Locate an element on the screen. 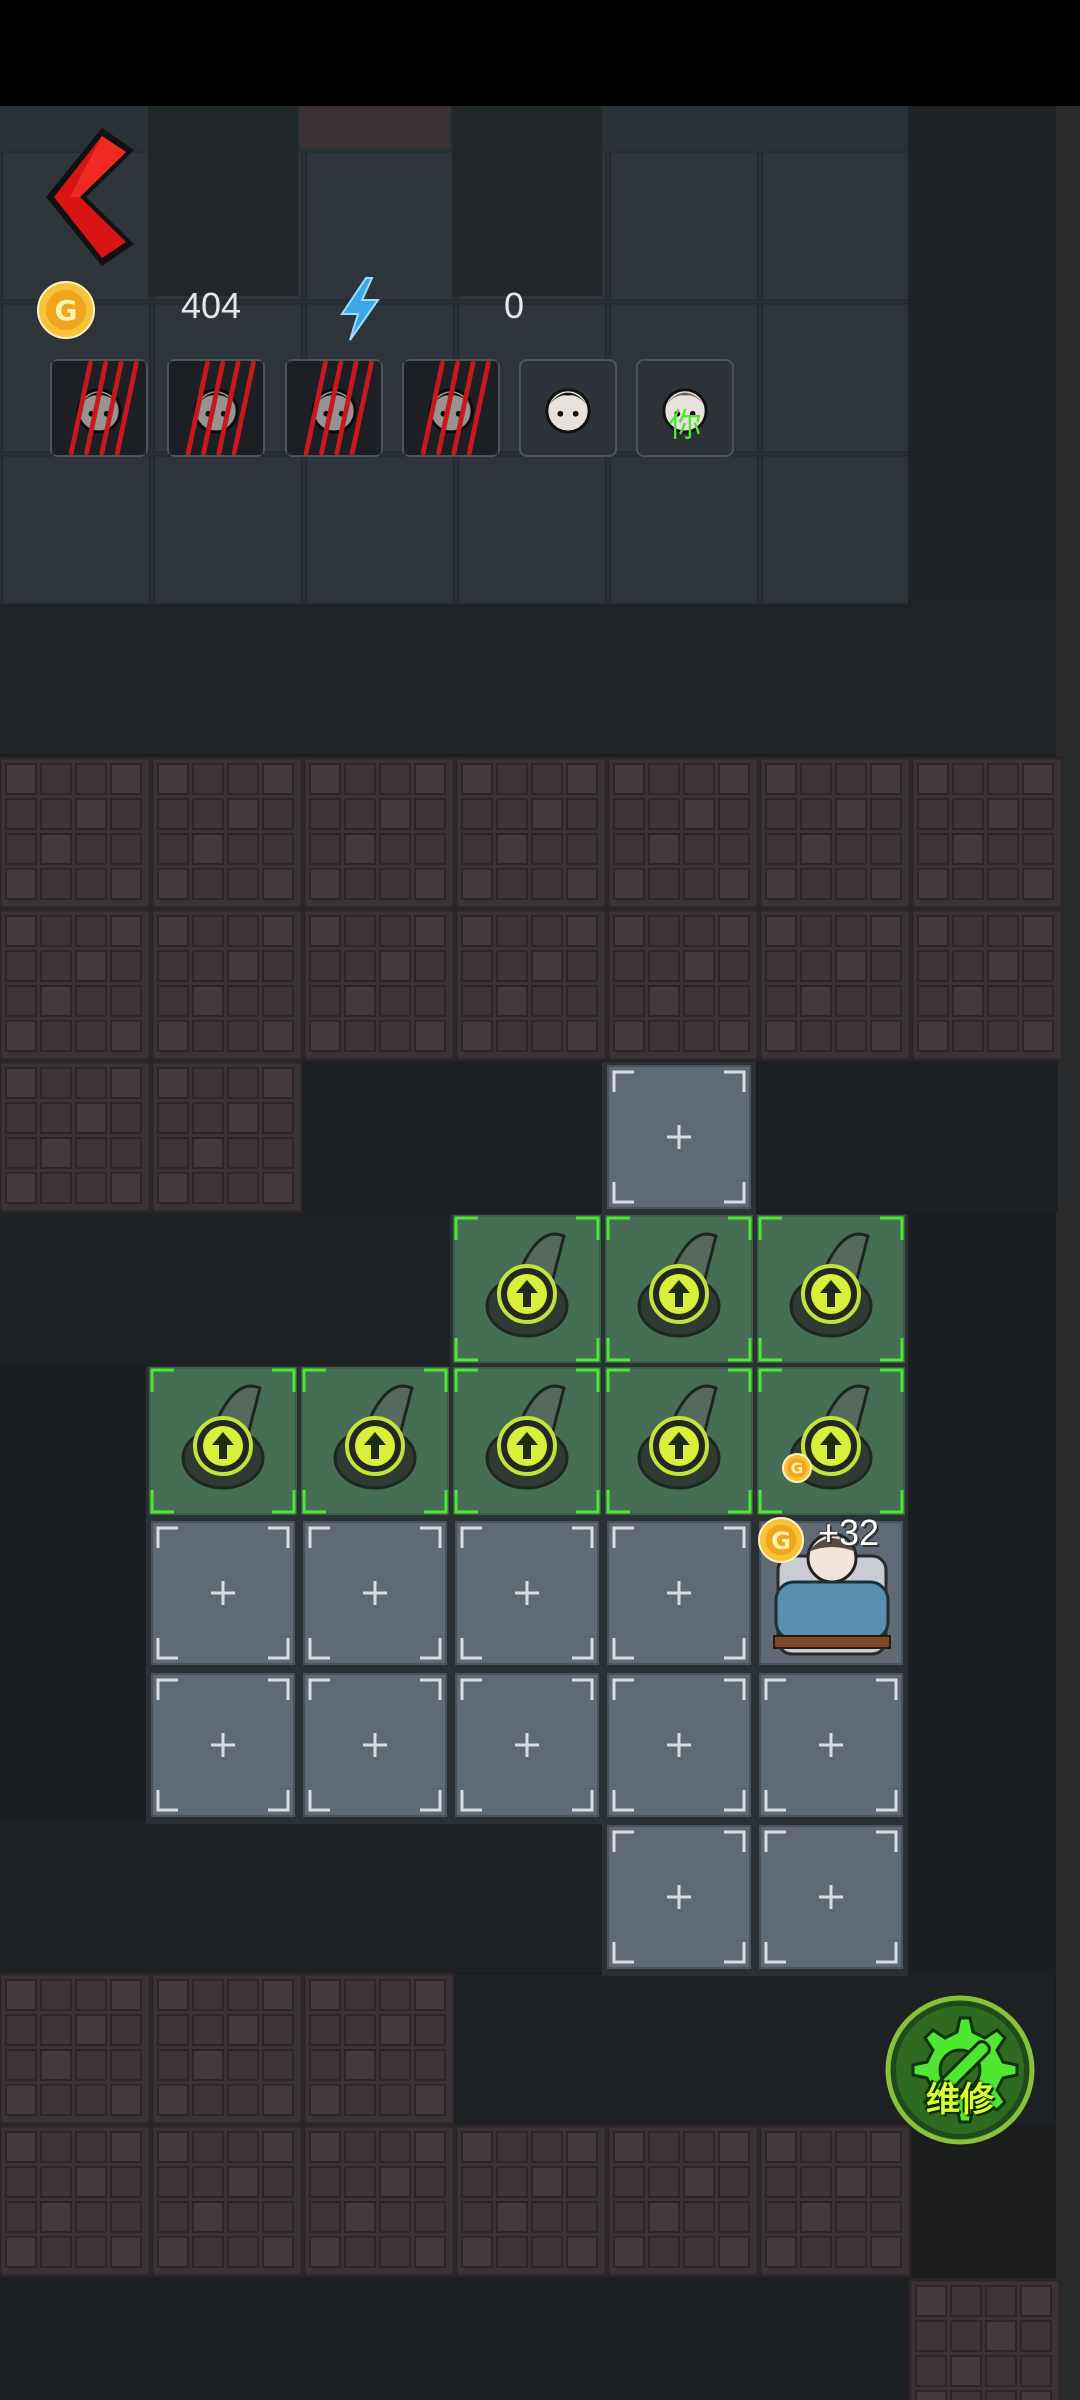 This screenshot has height=2400, width=1080. character-avatar-icon is located at coordinates (568, 411).